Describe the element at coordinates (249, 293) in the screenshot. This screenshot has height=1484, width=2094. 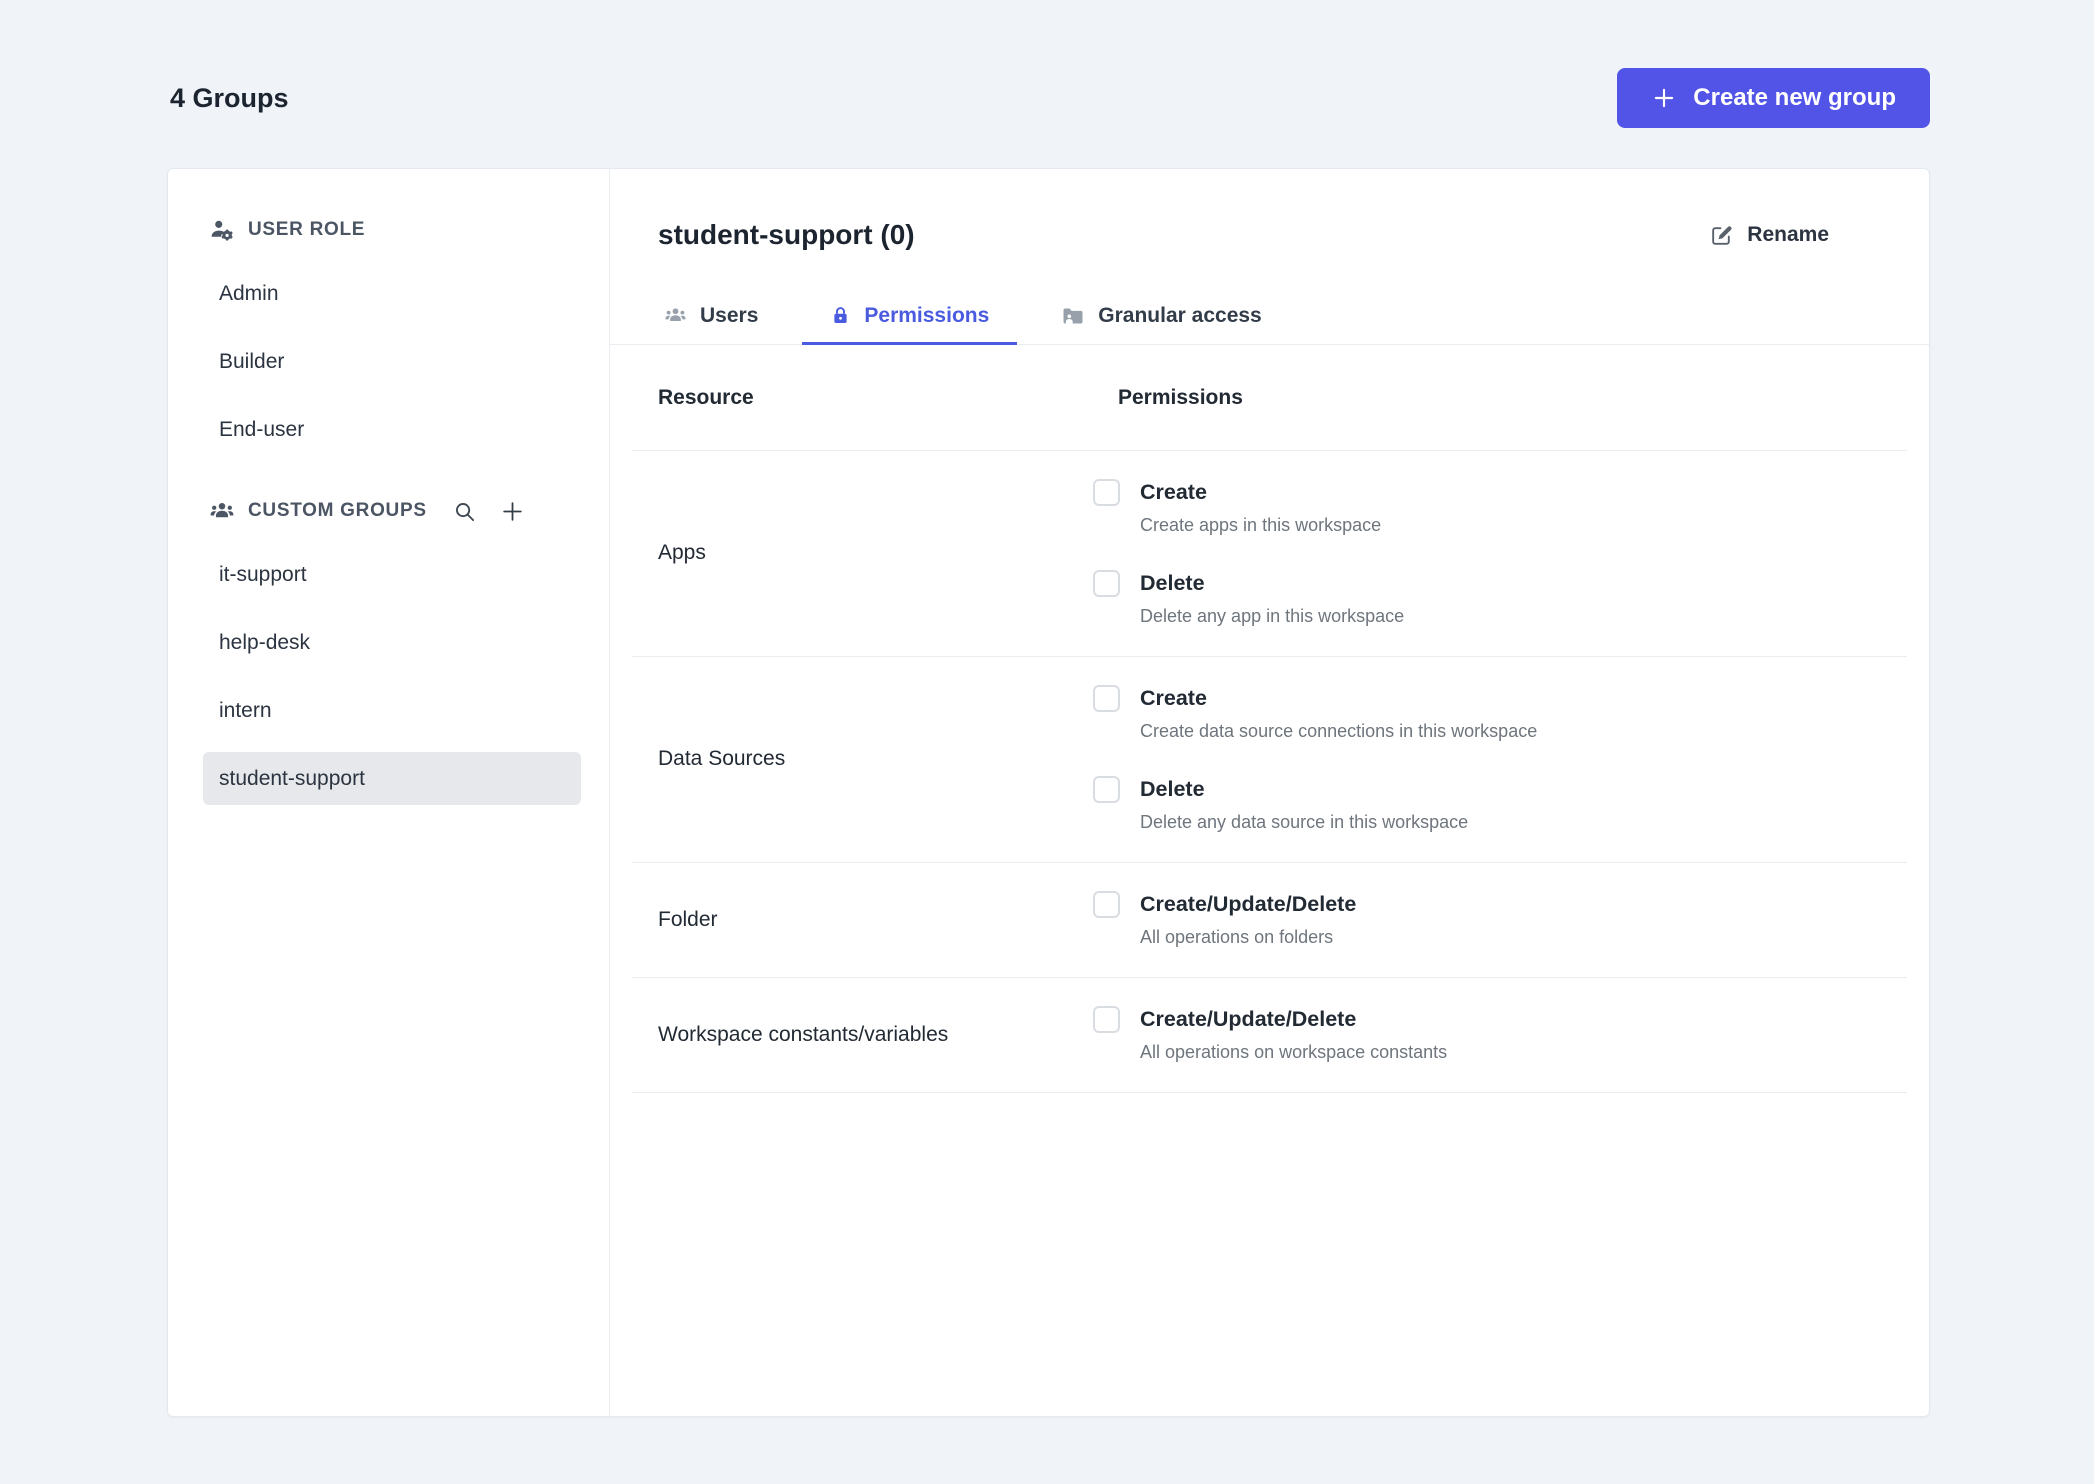
I see `sidebar-item-label: Admin` at that location.